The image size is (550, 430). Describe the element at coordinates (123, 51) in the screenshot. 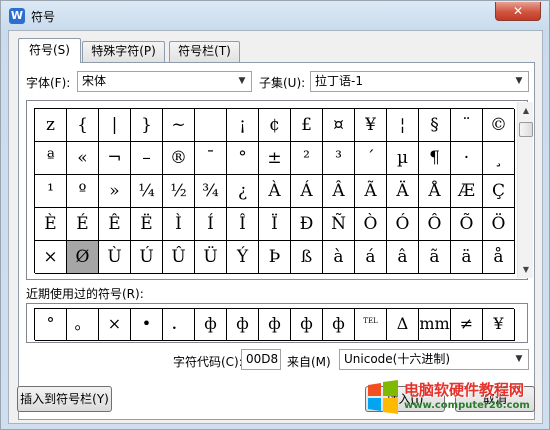

I see `tab-special-chars: 特殊字符(P)` at that location.